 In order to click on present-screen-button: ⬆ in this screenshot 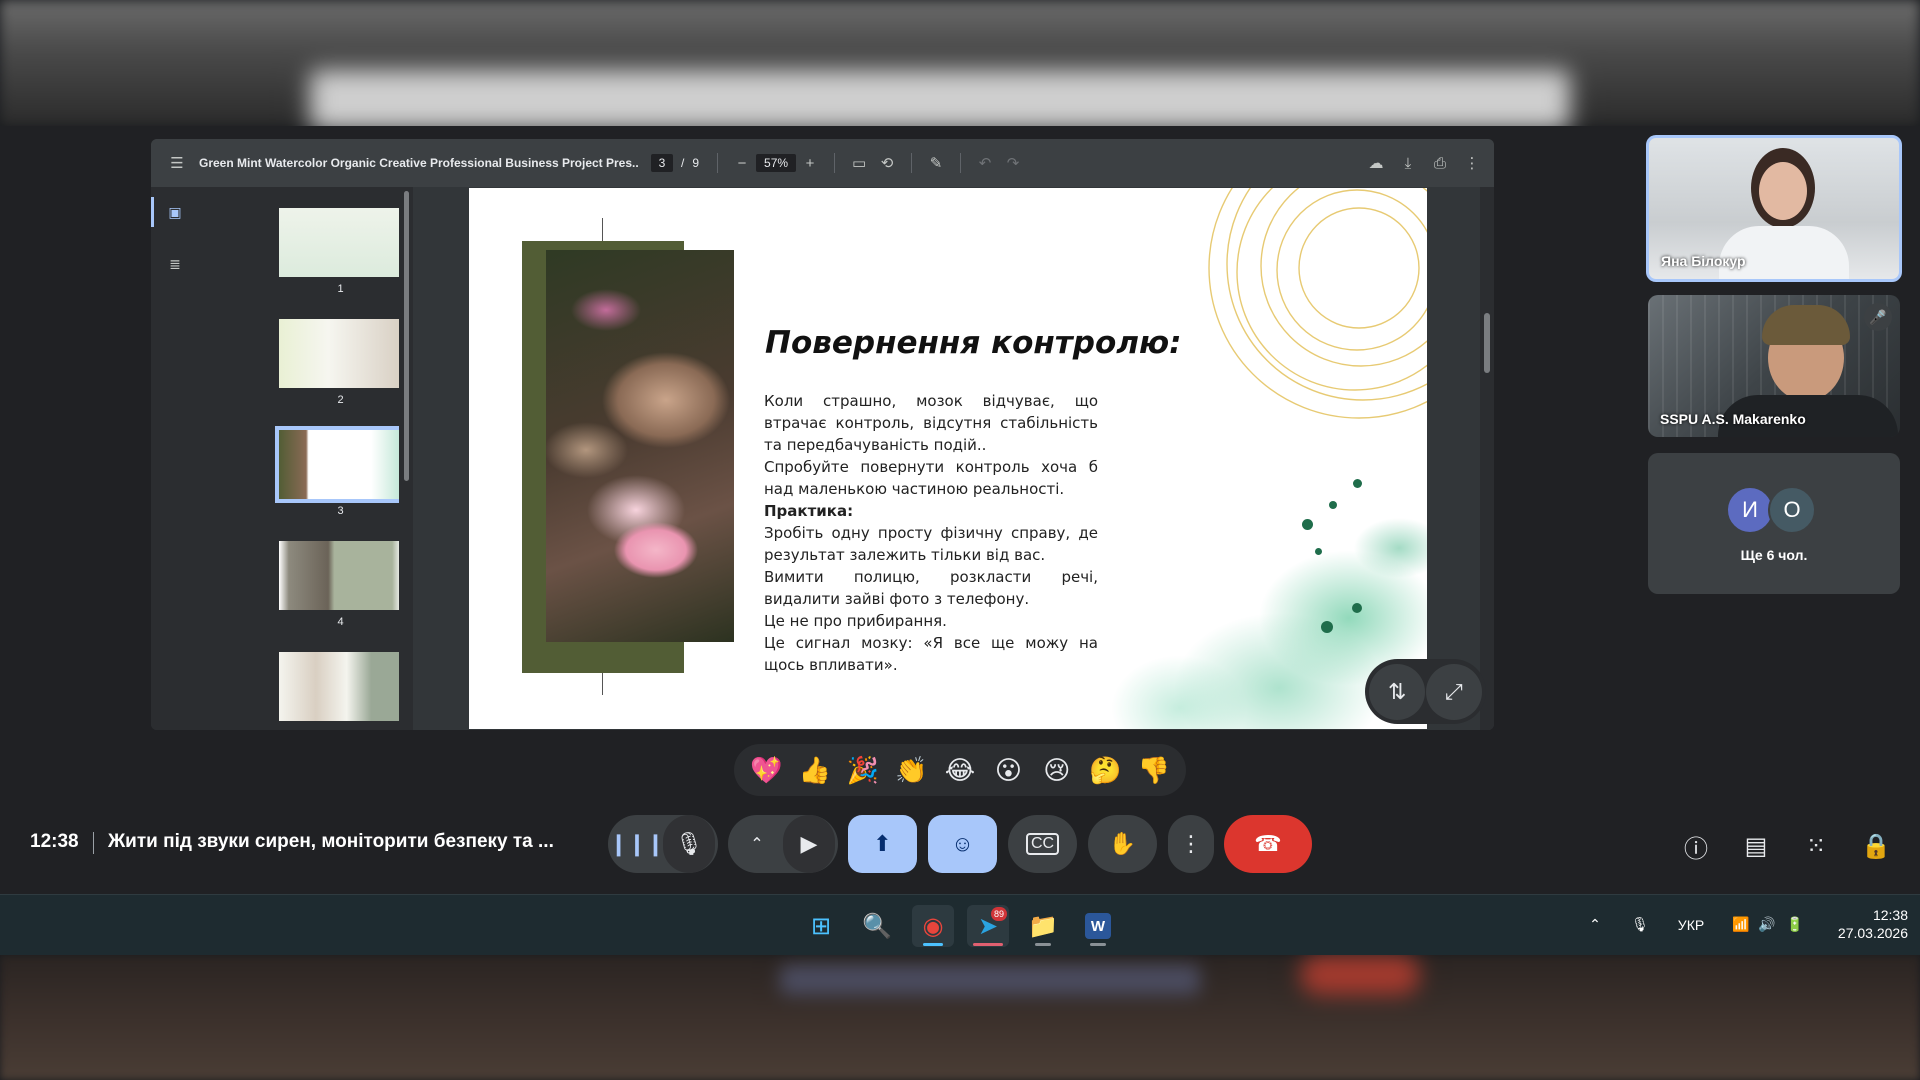, I will do `click(882, 844)`.